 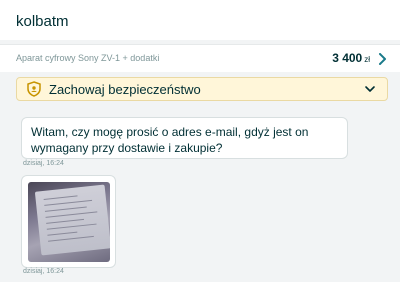 What do you see at coordinates (42, 21) in the screenshot?
I see `contact-name: kolbatm` at bounding box center [42, 21].